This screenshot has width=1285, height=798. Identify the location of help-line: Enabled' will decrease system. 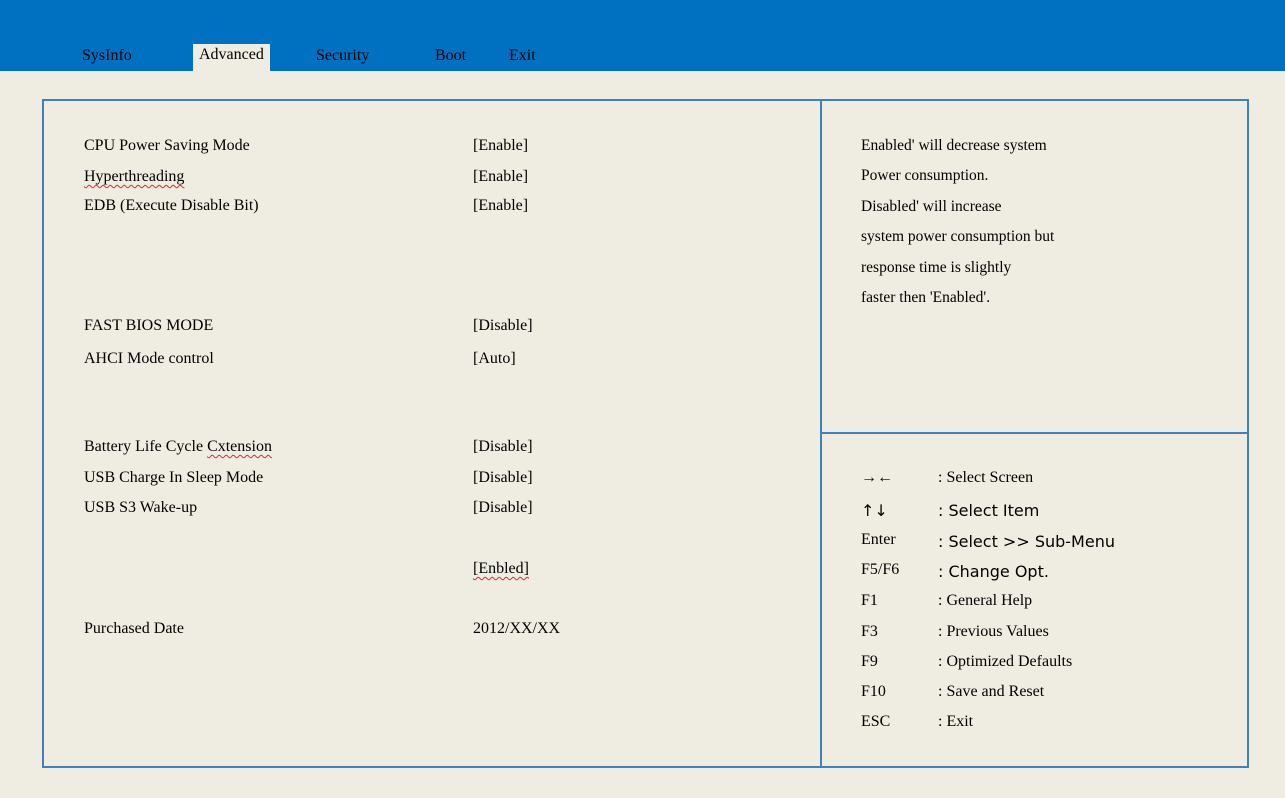
(954, 145).